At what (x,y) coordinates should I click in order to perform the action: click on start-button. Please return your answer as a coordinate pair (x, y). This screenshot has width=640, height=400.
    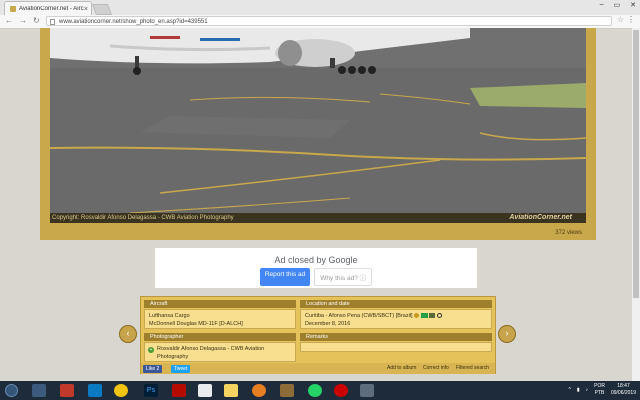
    Looking at the image, I should click on (11, 390).